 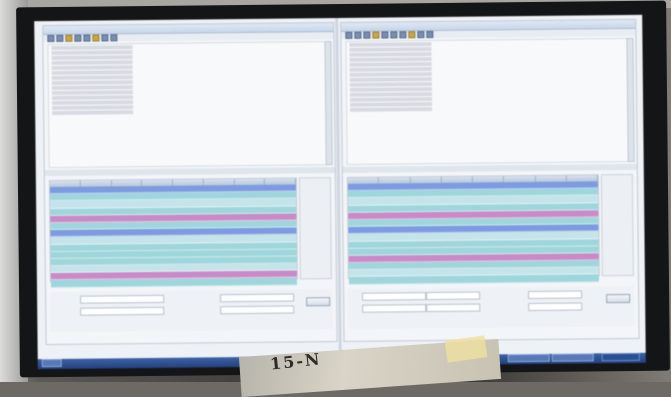 What do you see at coordinates (489, 168) in the screenshot?
I see `right-splitter-bar` at bounding box center [489, 168].